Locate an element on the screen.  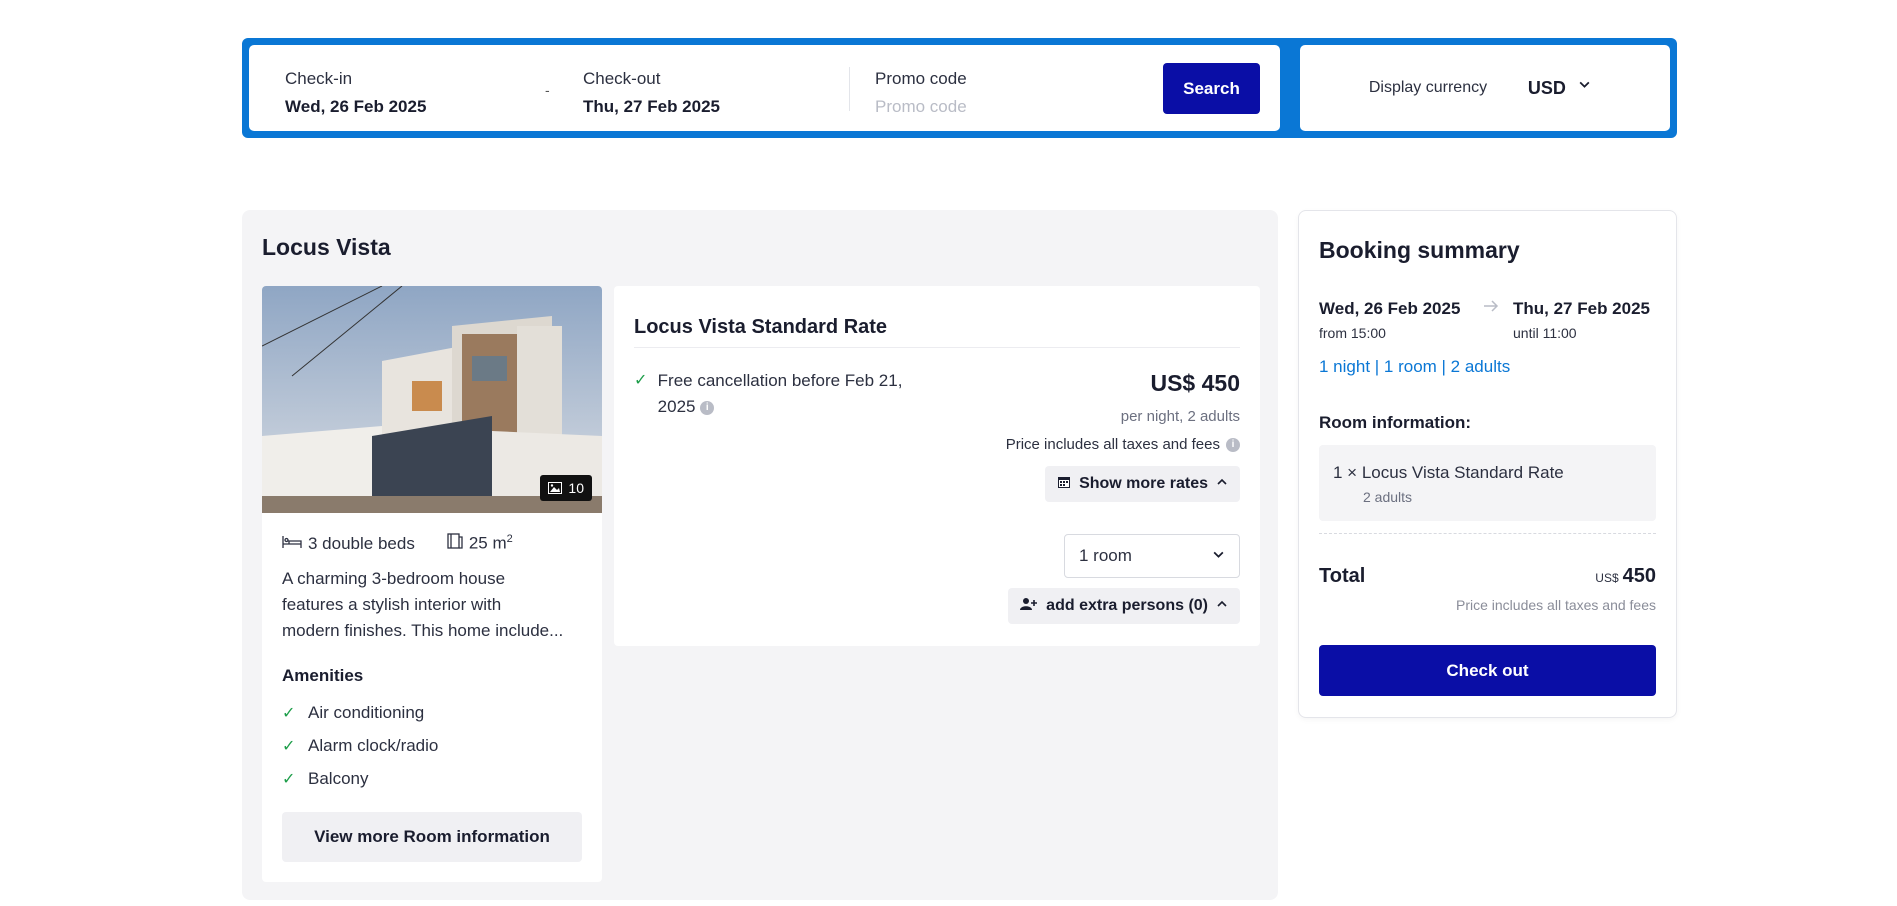
checkin-field: Check-in Wed, 26 Feb 2025 is located at coordinates (355, 93).